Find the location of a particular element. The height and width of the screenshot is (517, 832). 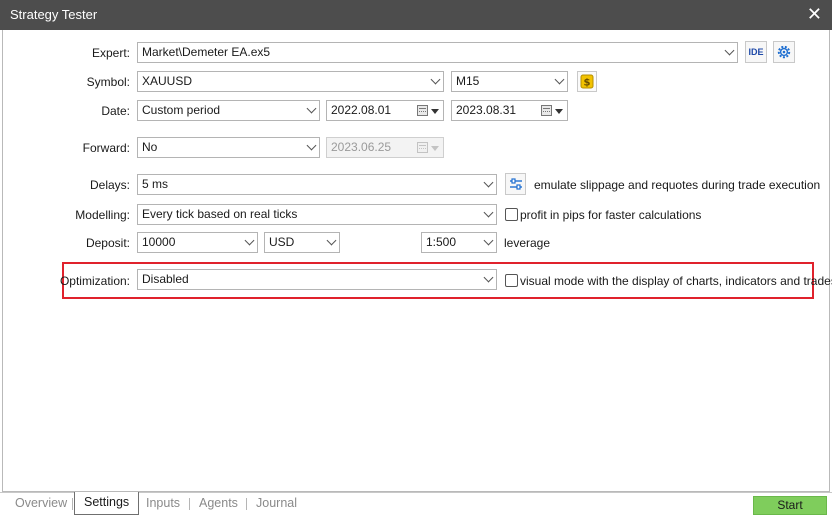

currency-value: USD is located at coordinates (282, 242).